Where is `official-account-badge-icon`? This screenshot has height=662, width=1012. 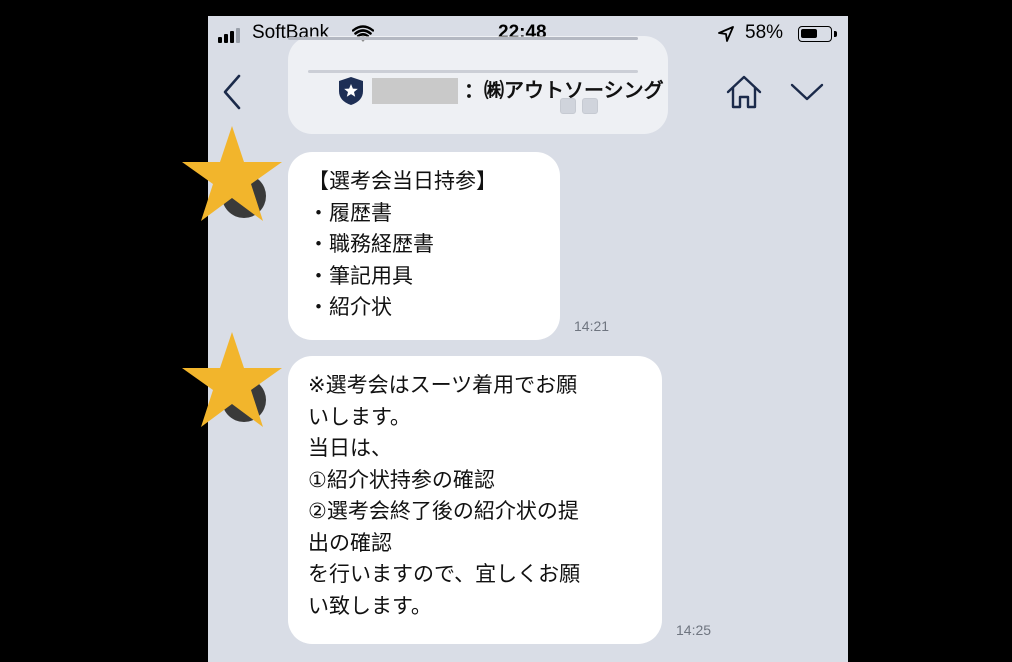
official-account-badge-icon is located at coordinates (351, 91).